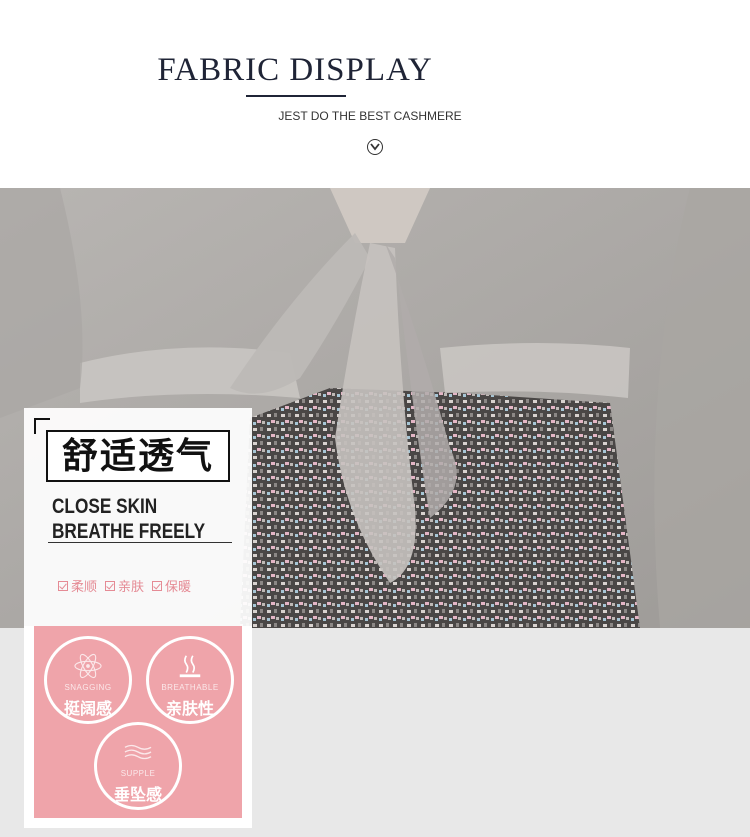  Describe the element at coordinates (370, 116) in the screenshot. I see `page-subtitle: JEST DO THE BEST CASHMERE` at that location.